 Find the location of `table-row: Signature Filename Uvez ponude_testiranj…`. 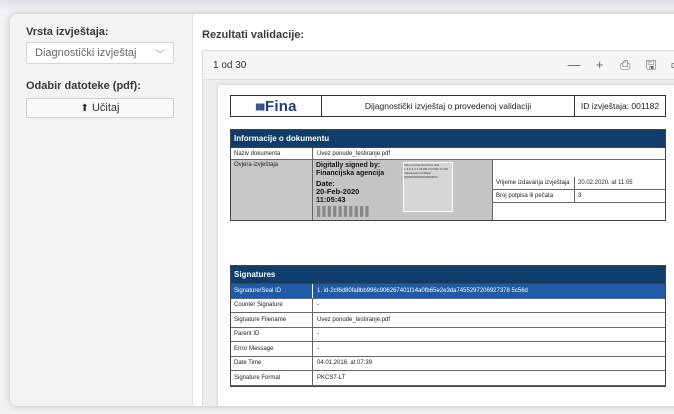

table-row: Signature Filename Uvez ponude_testiranj… is located at coordinates (448, 320).